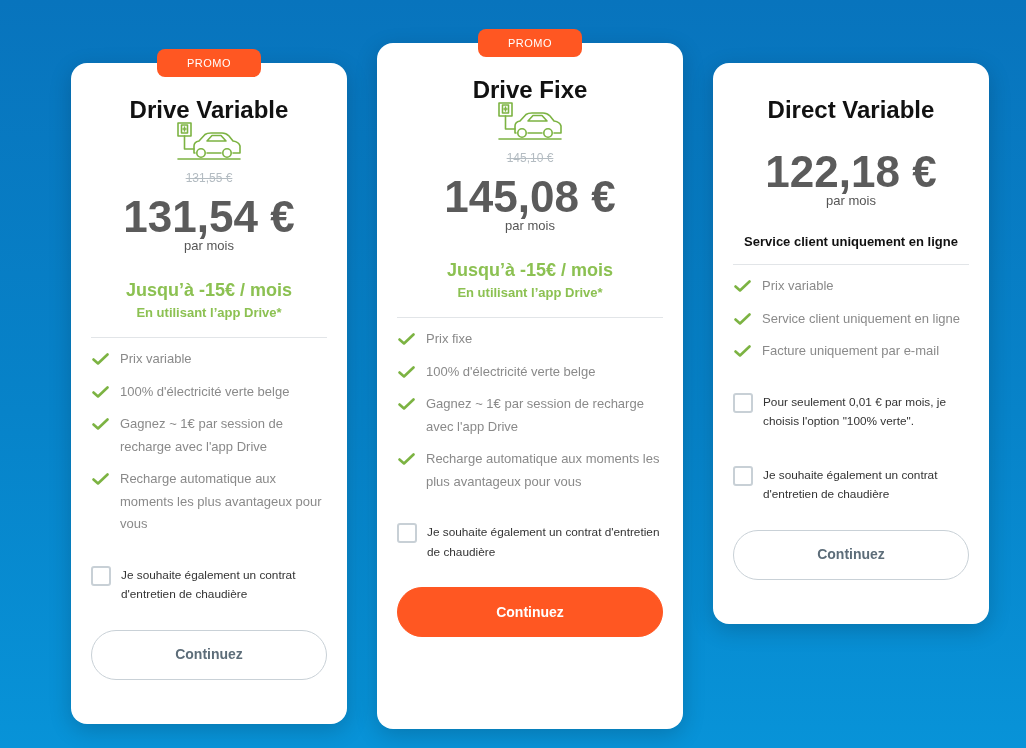  Describe the element at coordinates (851, 110) in the screenshot. I see `plan-title: Direct Variable` at that location.